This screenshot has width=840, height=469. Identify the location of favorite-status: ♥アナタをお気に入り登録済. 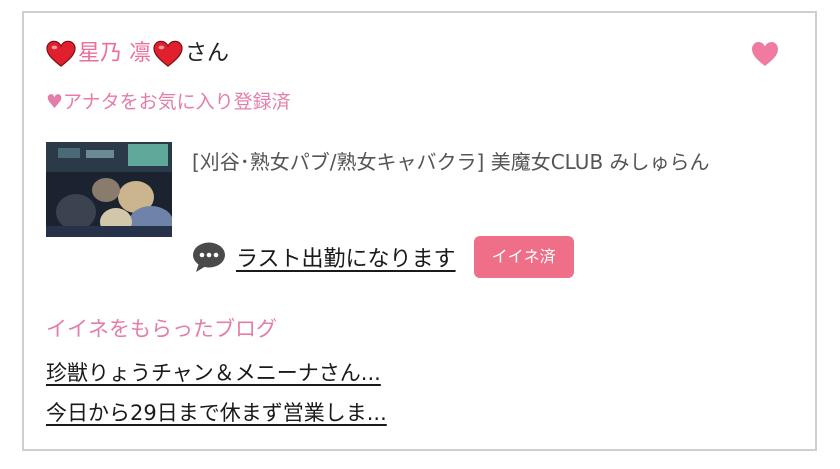
(168, 102).